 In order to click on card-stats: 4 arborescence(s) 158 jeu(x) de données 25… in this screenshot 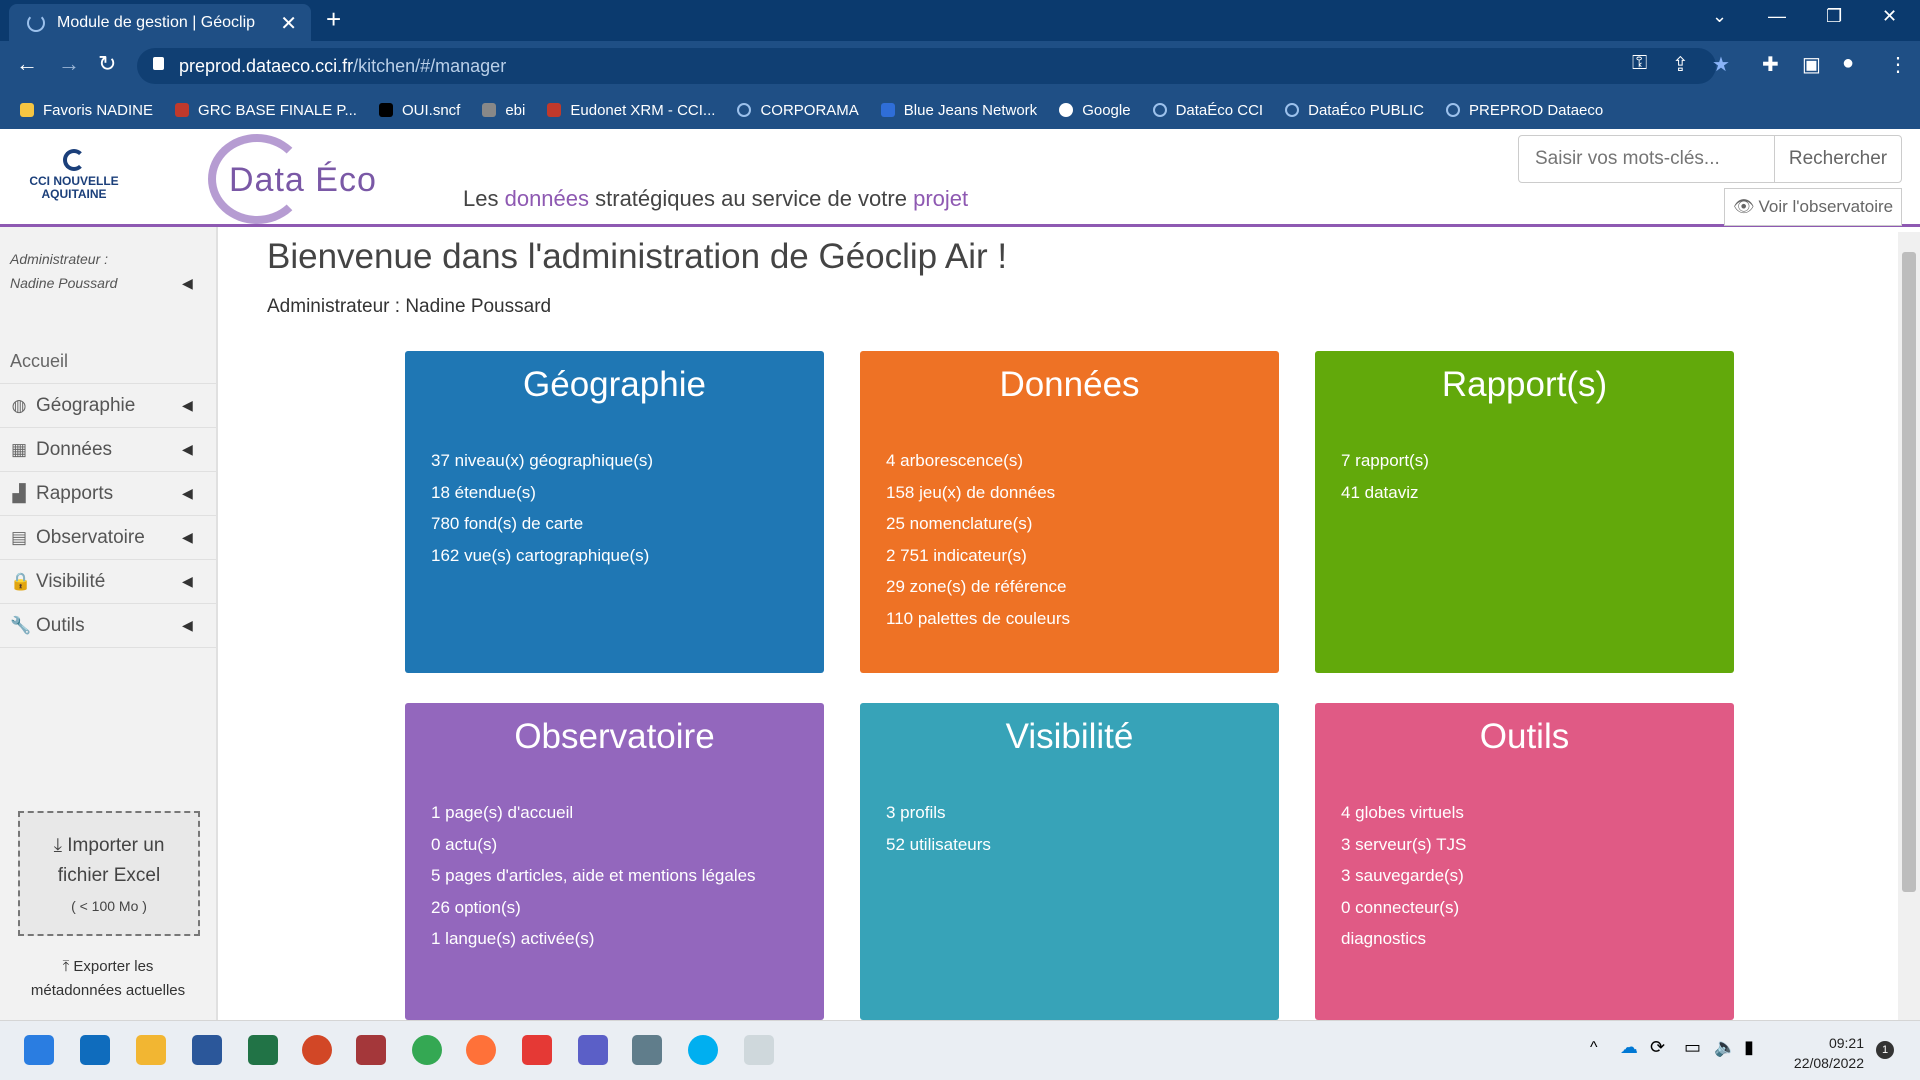, I will do `click(1082, 539)`.